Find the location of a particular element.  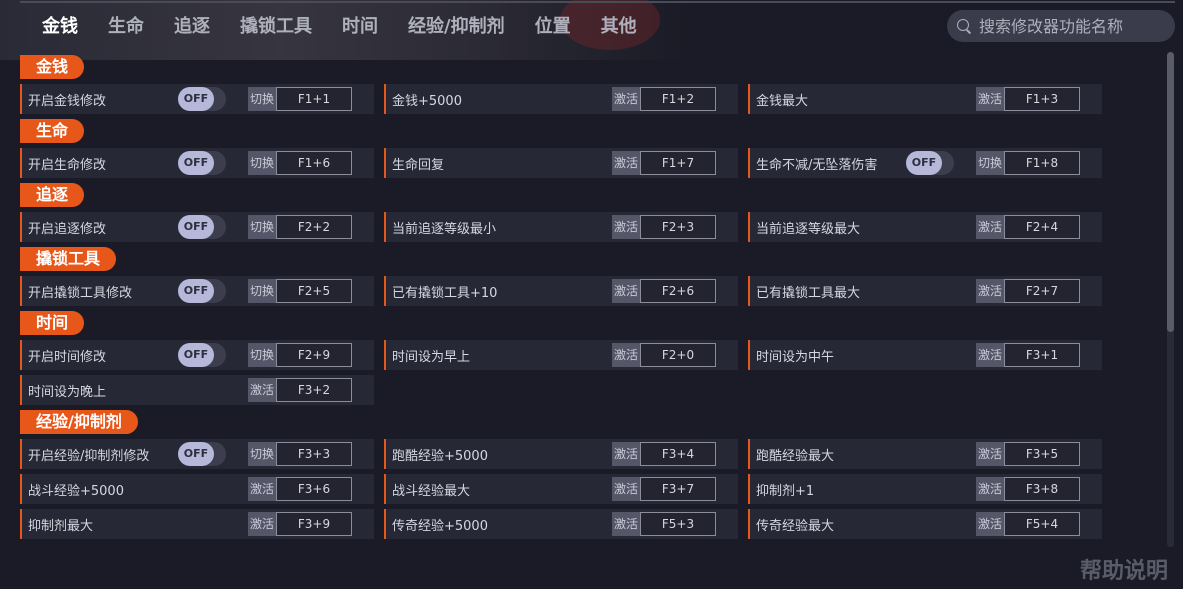

cheat-row: 时间设为早上 激活 F2+0 is located at coordinates (561, 355).